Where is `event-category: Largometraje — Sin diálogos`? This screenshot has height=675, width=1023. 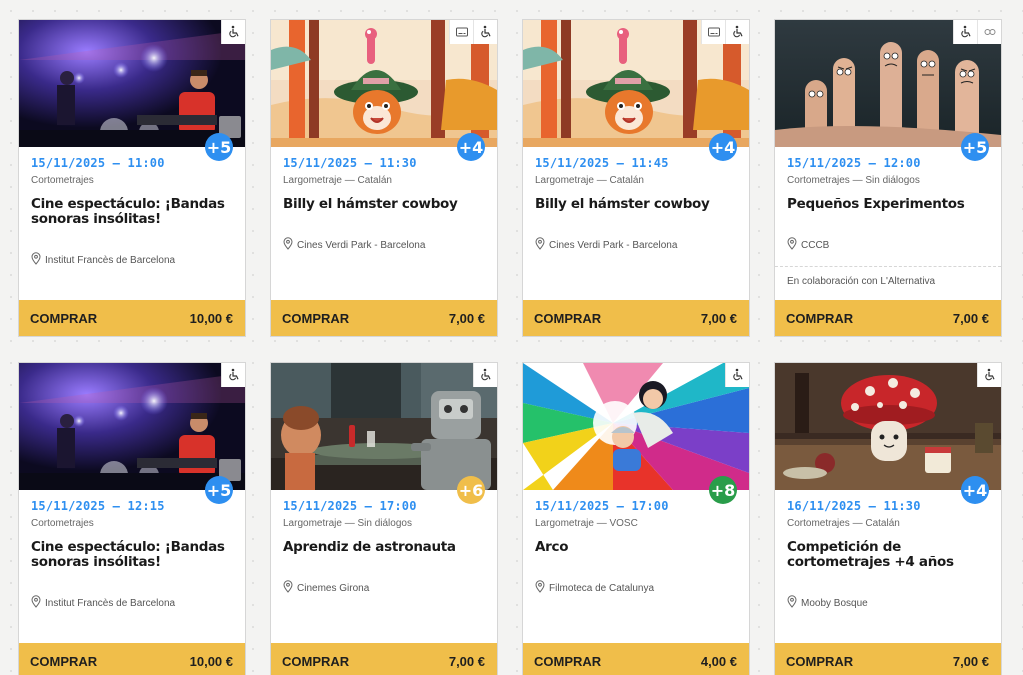
event-category: Largometraje — Sin diálogos is located at coordinates (347, 523).